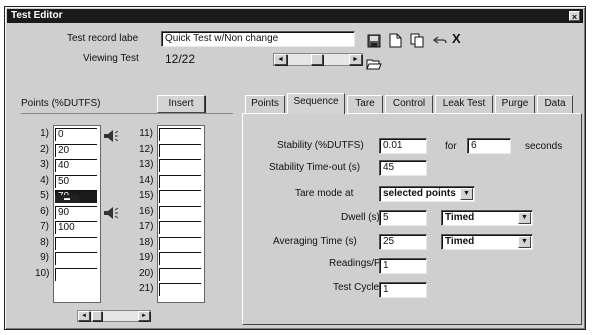  What do you see at coordinates (114, 316) in the screenshot?
I see `points-scrollbar: ◄ ►` at bounding box center [114, 316].